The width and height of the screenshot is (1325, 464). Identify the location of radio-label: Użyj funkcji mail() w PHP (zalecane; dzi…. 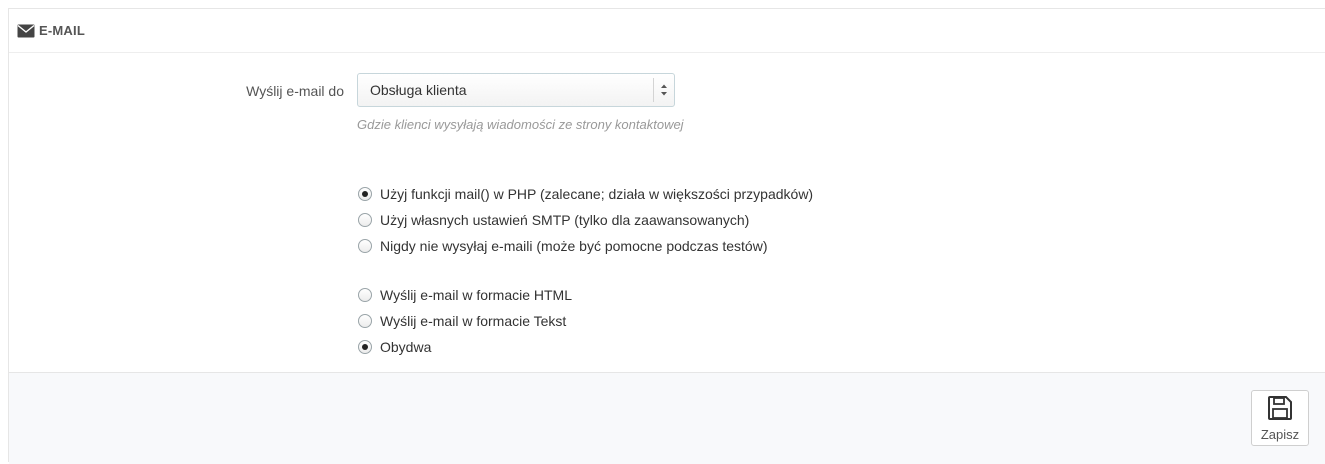
(597, 194).